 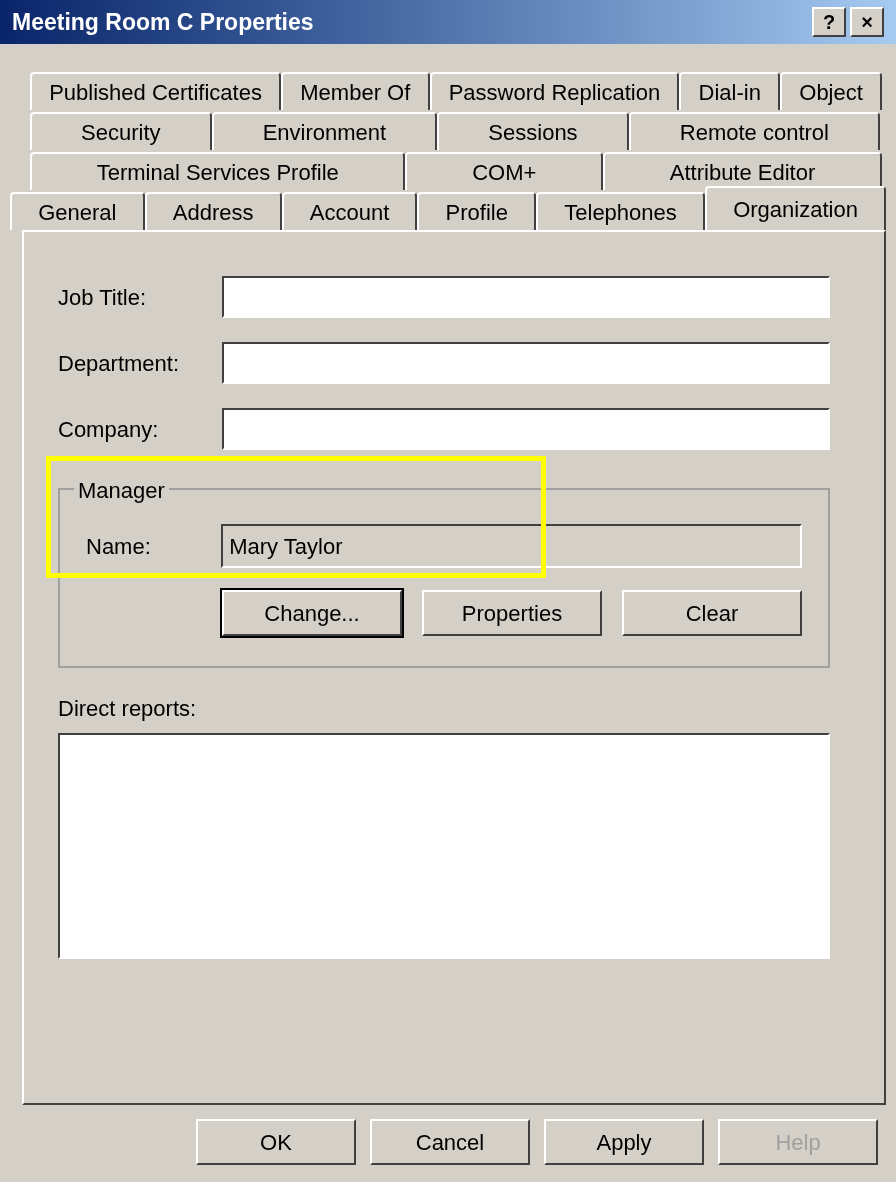 What do you see at coordinates (512, 613) in the screenshot?
I see `dialog-button: Properties` at bounding box center [512, 613].